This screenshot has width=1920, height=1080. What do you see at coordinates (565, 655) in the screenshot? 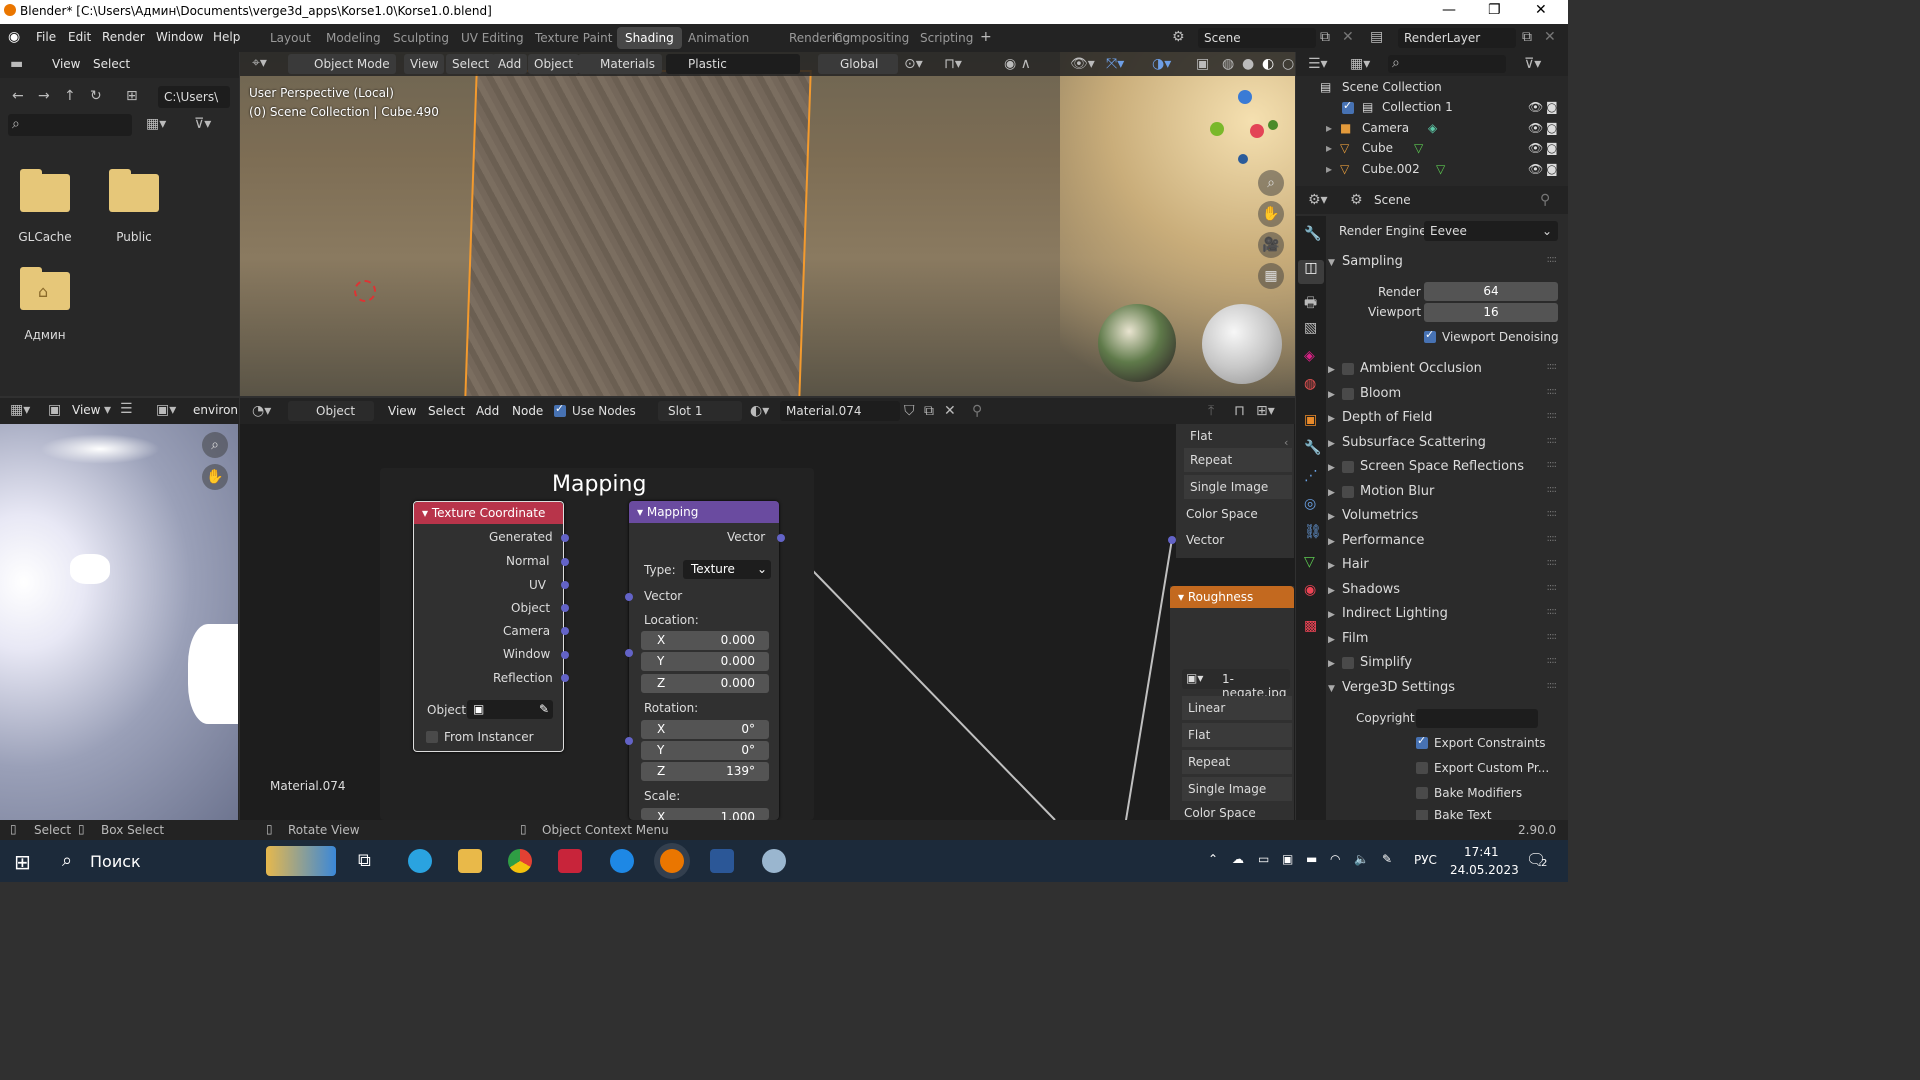
I see `socket-window` at bounding box center [565, 655].